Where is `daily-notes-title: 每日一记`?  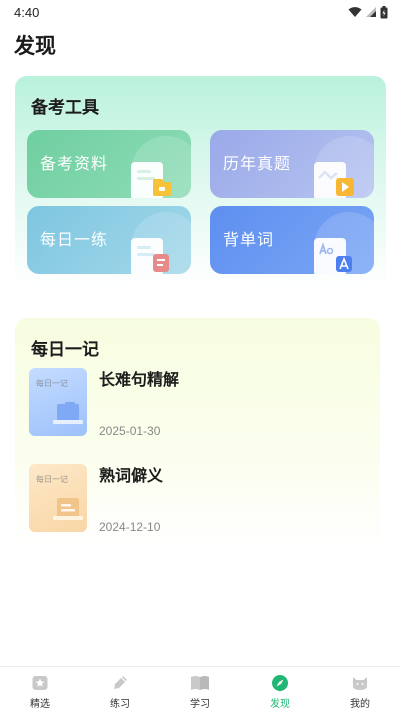
daily-notes-title: 每日一记 is located at coordinates (65, 350).